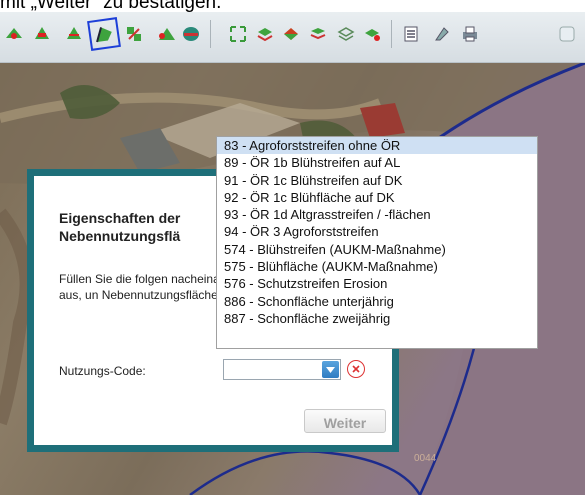  I want to click on layer-add-icon, so click(291, 34).